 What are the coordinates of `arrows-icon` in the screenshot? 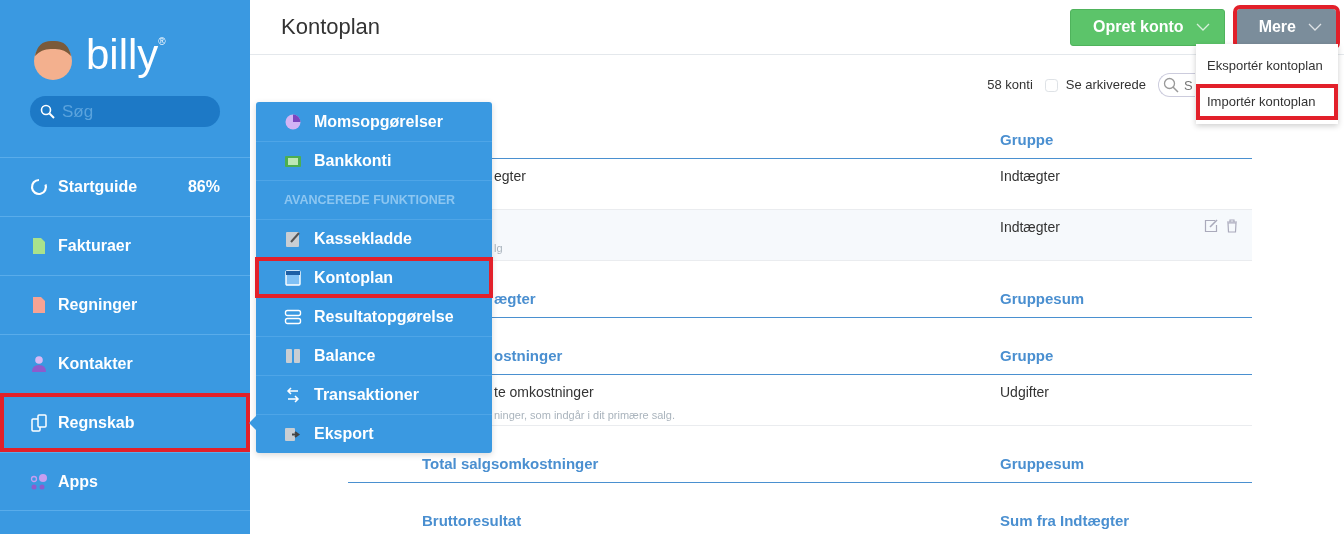 It's located at (293, 395).